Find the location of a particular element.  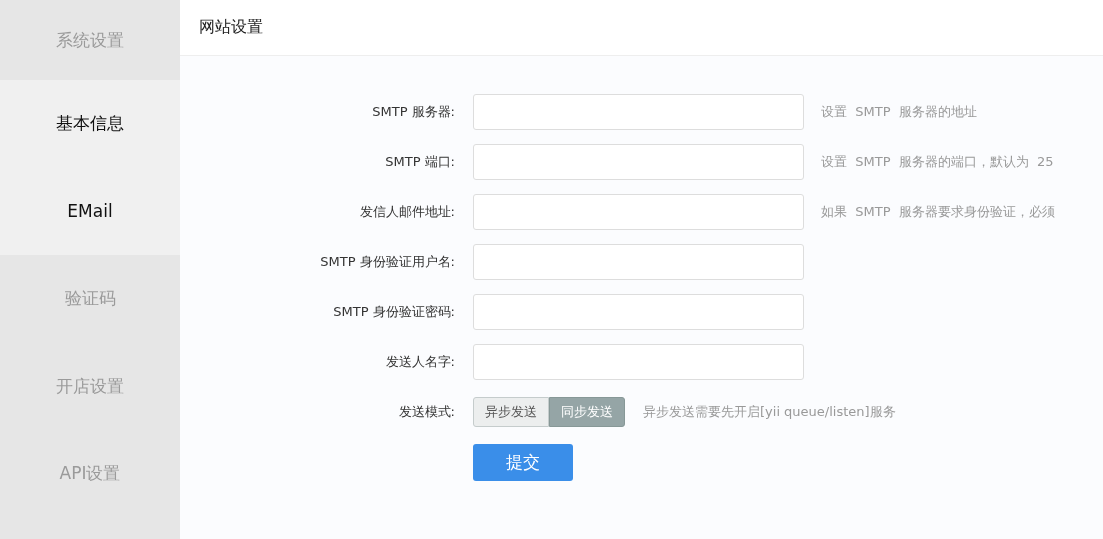

field-label: SMTP 端口: is located at coordinates (420, 162).